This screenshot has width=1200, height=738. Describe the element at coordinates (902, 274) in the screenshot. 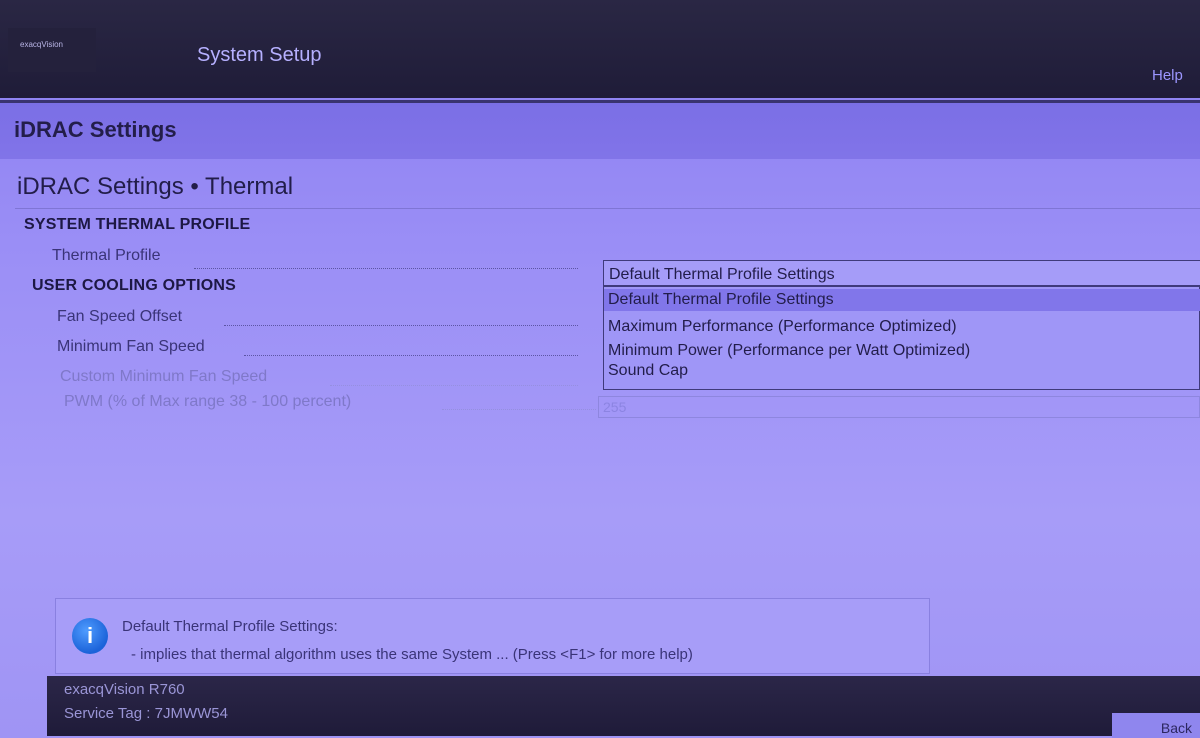

I see `thermal-profile-selected-value: Default Thermal Profile Settings` at that location.